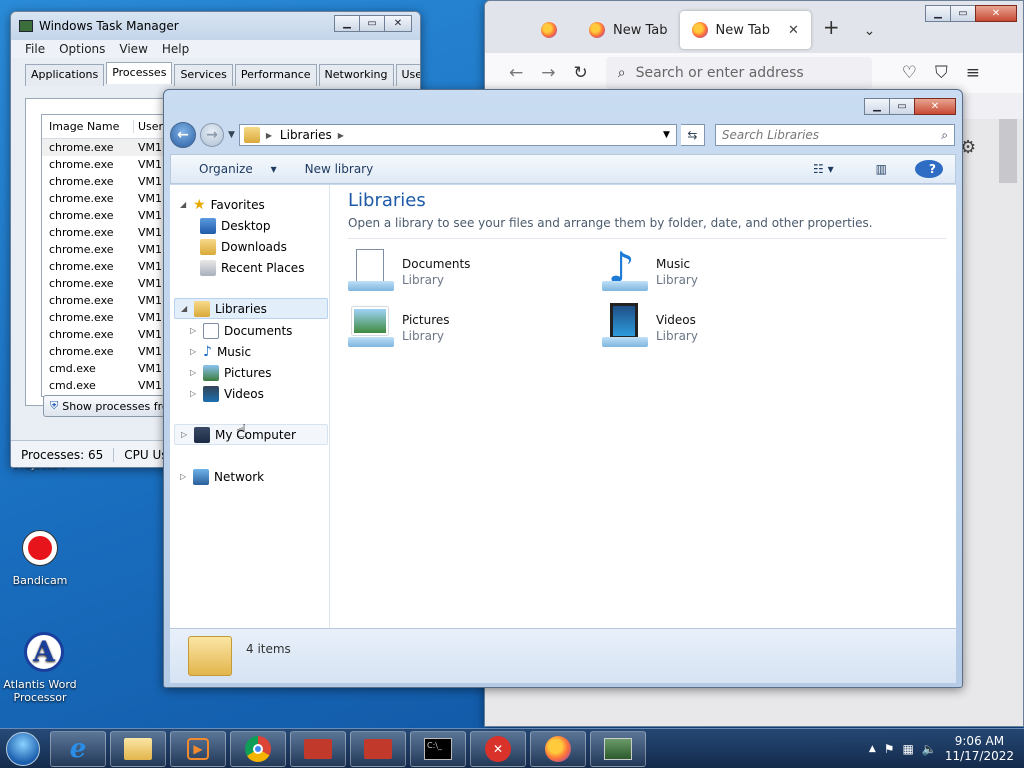  What do you see at coordinates (231, 372) in the screenshot?
I see `nav-pictures: ▷ Pictures` at bounding box center [231, 372].